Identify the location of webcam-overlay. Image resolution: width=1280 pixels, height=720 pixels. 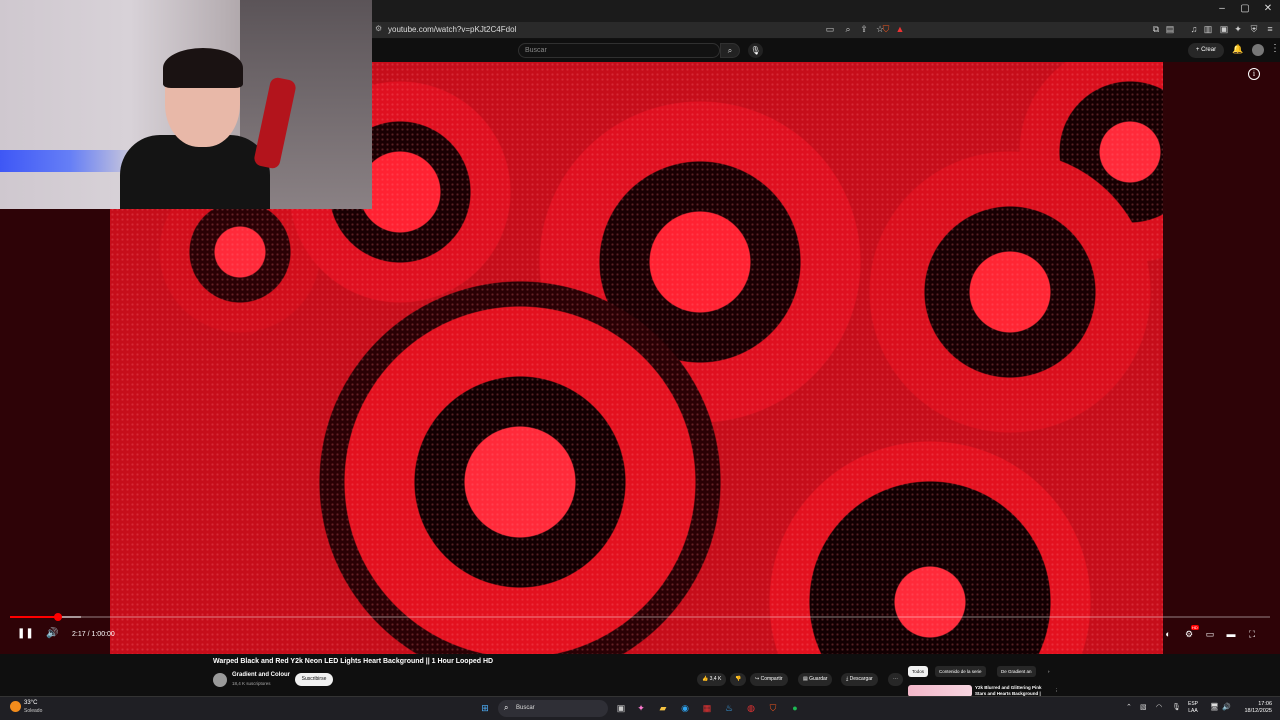
(186, 104).